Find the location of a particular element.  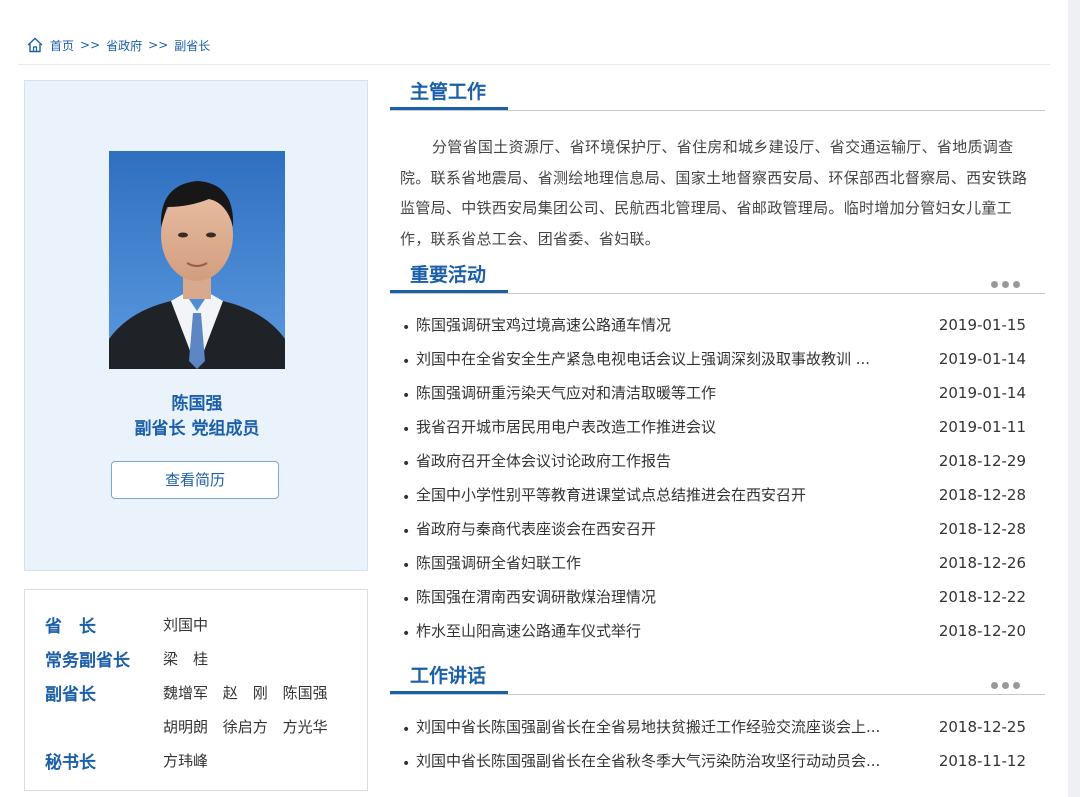

leader-names: 刘国中 is located at coordinates (190, 624).